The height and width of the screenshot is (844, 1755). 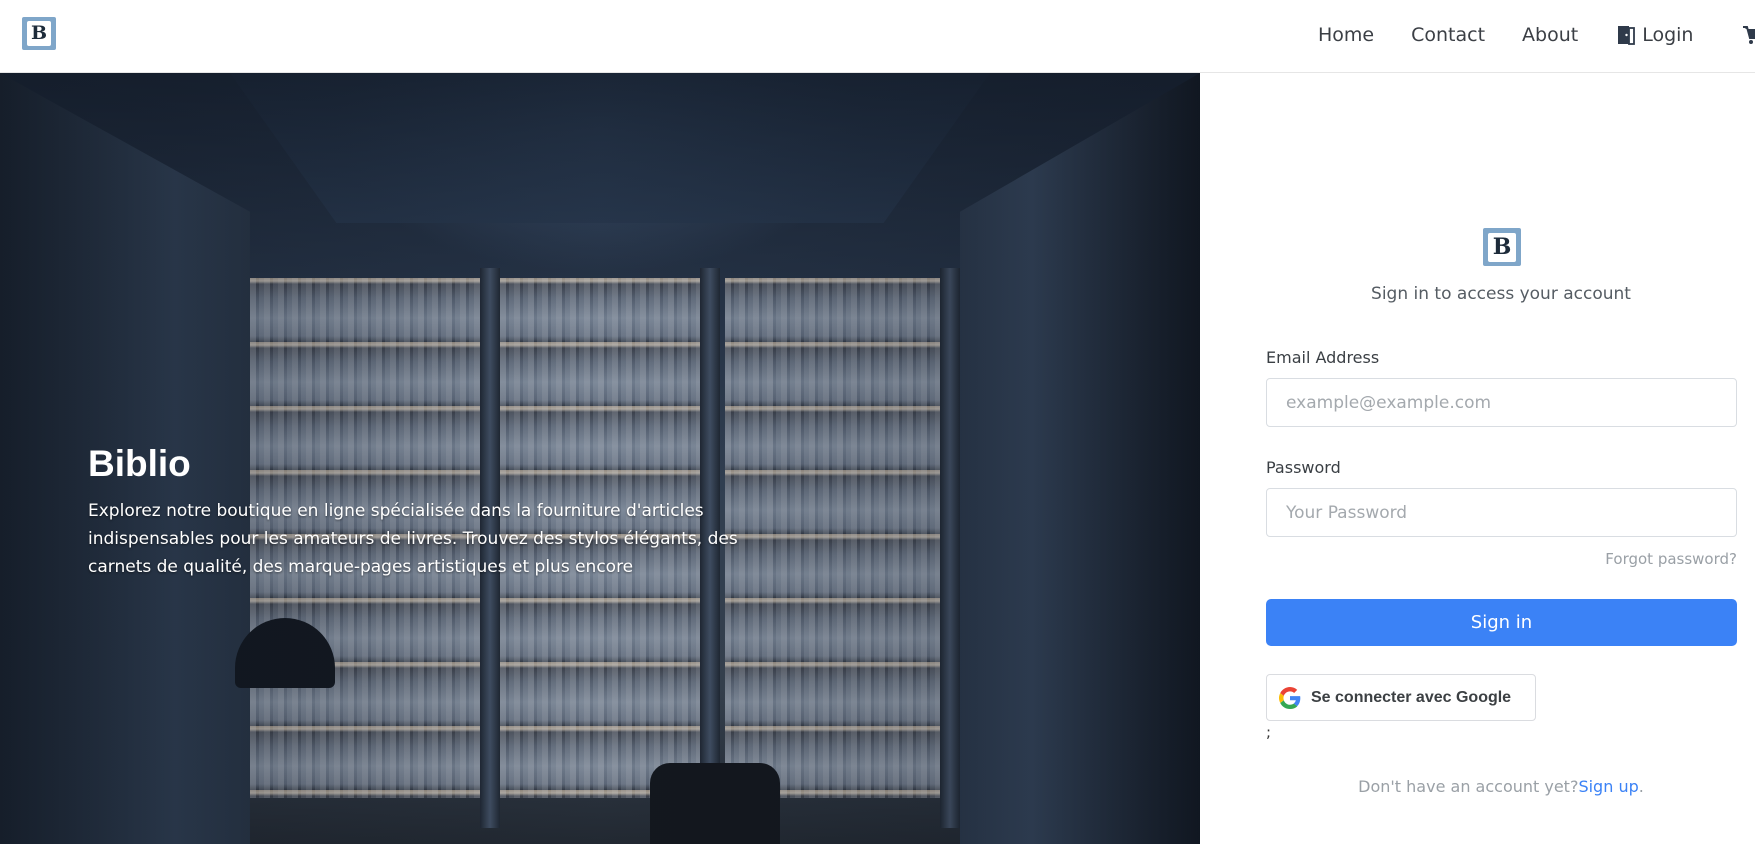 What do you see at coordinates (139, 463) in the screenshot?
I see `hero-title: Biblio` at bounding box center [139, 463].